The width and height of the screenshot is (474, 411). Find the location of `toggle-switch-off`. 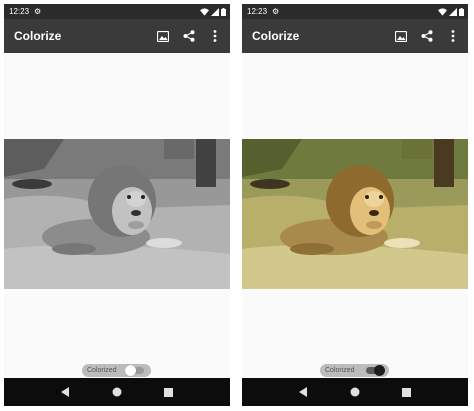

toggle-switch-off is located at coordinates (134, 370).